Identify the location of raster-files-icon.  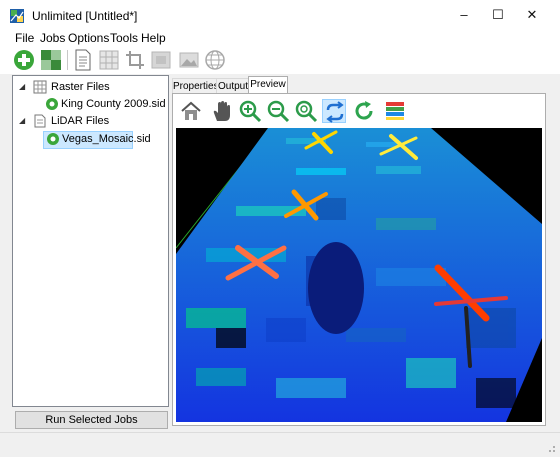
(40, 87).